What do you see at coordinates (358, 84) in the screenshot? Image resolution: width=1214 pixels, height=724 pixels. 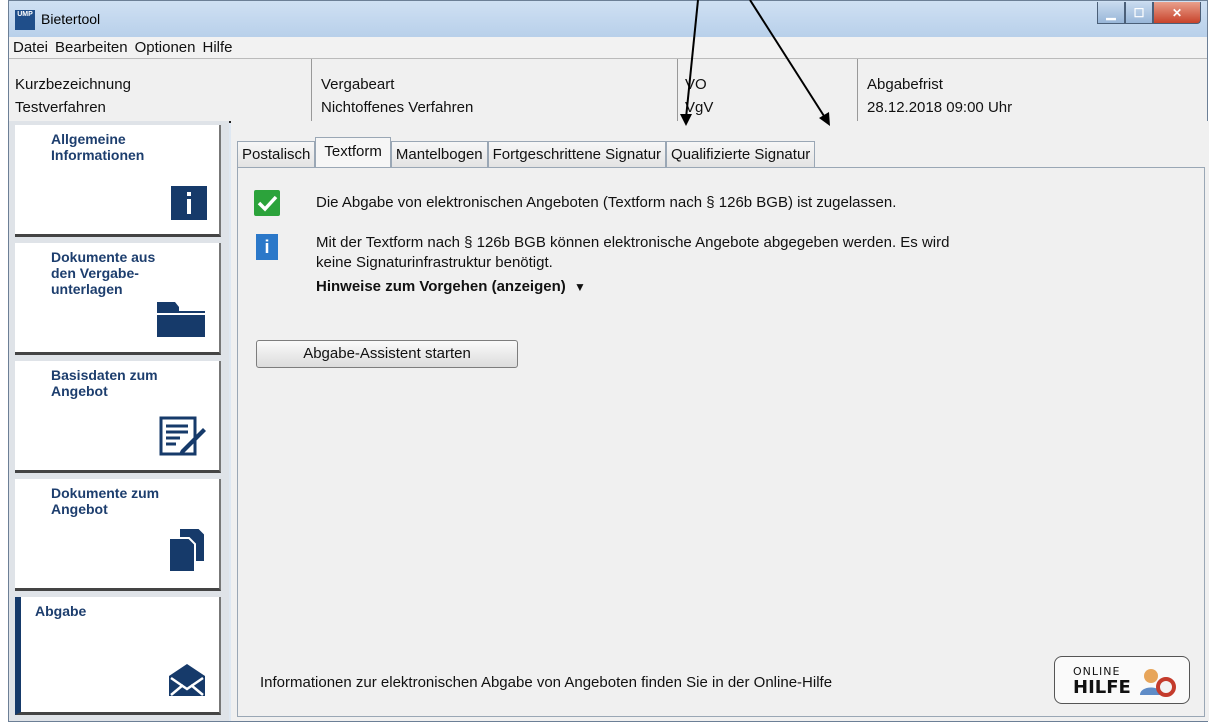 I see `vergabeart-label: Vergabeart` at bounding box center [358, 84].